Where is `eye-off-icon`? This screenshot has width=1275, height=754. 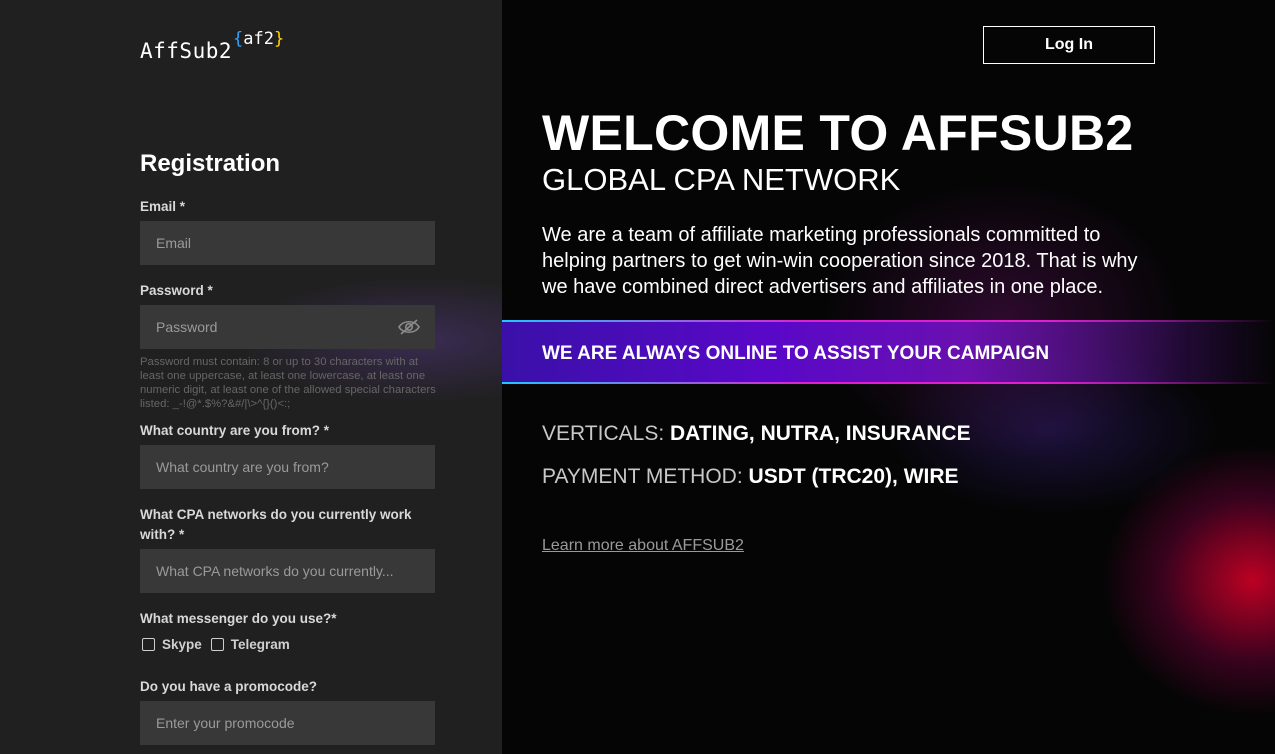
eye-off-icon is located at coordinates (409, 327).